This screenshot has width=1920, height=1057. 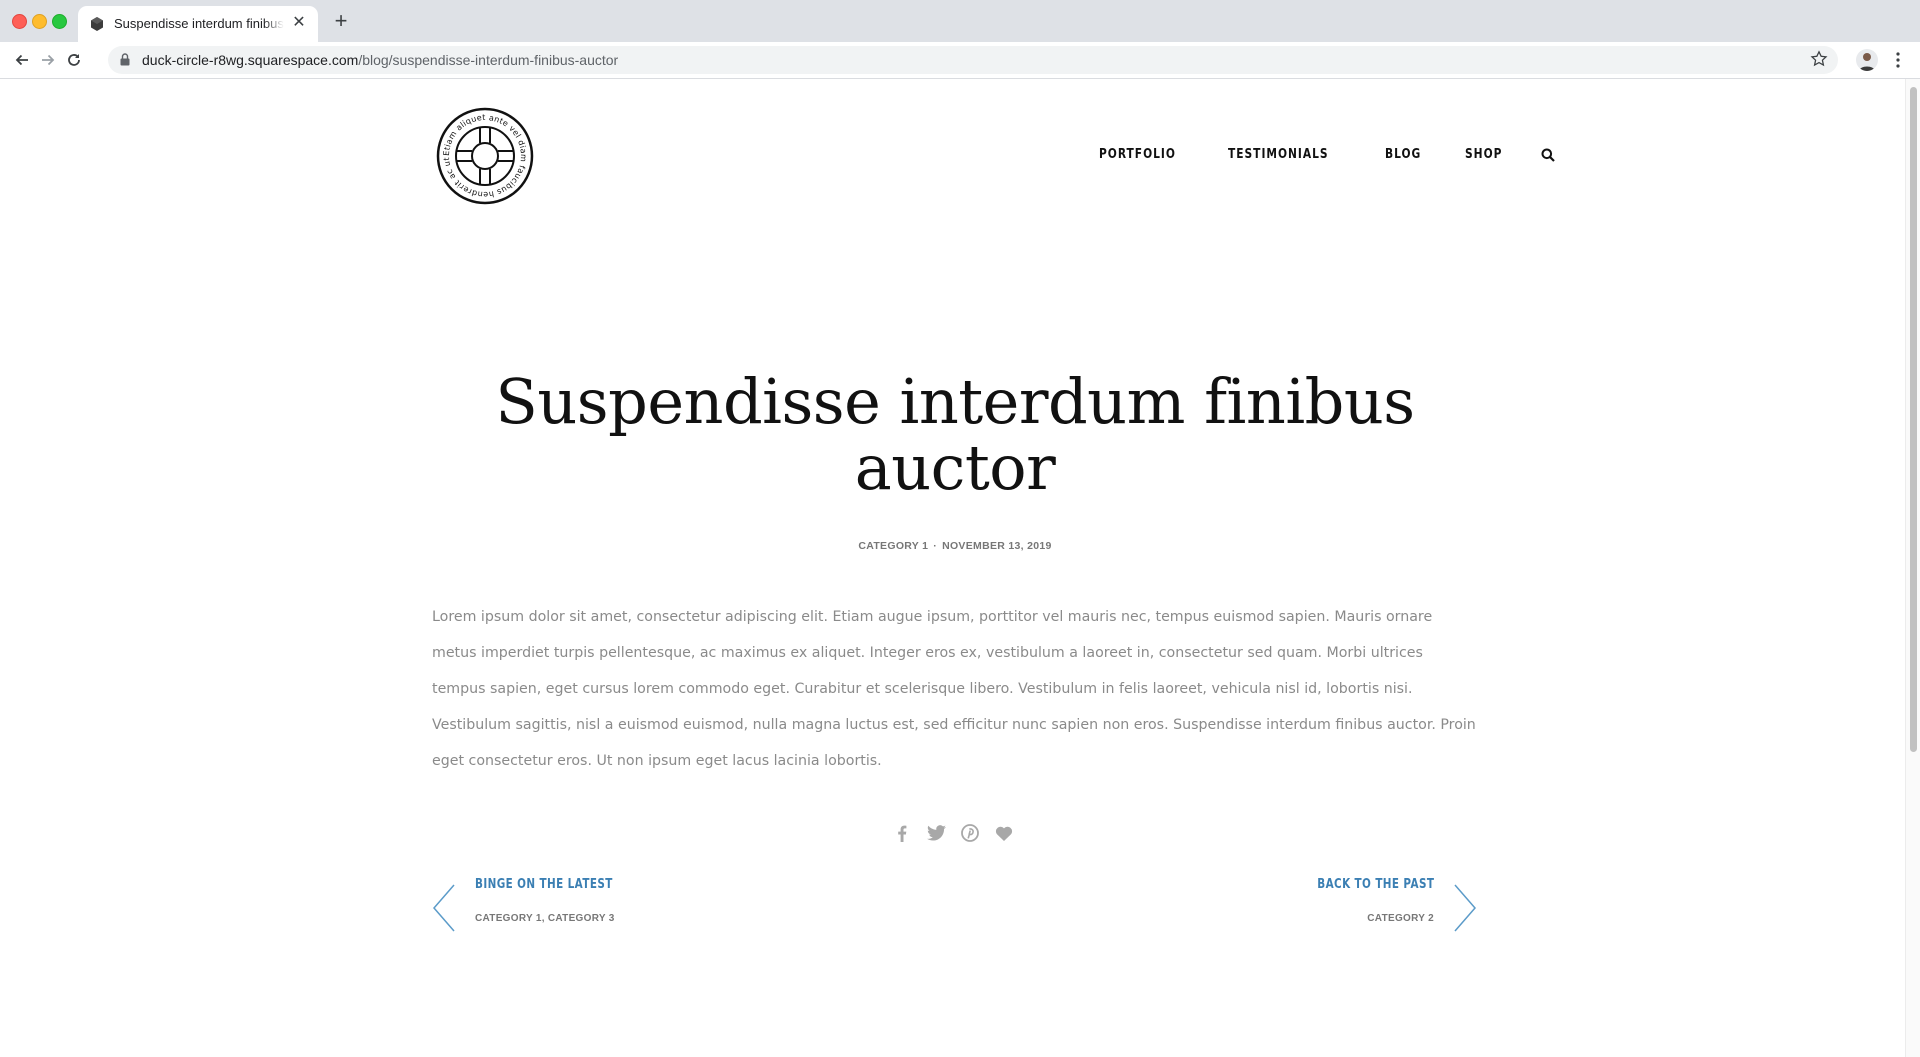 I want to click on pagination-next: BACK TO THE PAST CATEGORY 2, so click(x=1327, y=912).